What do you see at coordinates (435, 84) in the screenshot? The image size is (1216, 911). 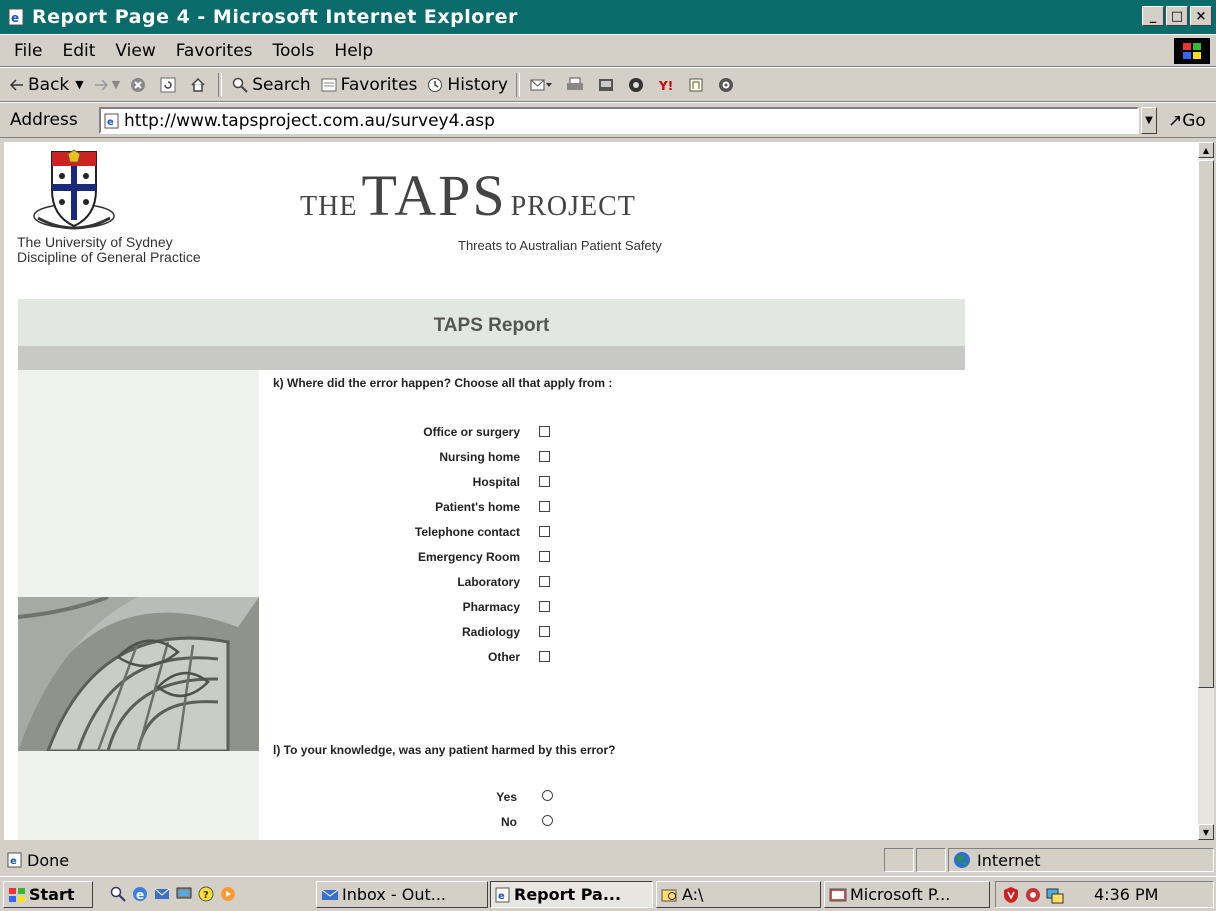 I see `history-icon` at bounding box center [435, 84].